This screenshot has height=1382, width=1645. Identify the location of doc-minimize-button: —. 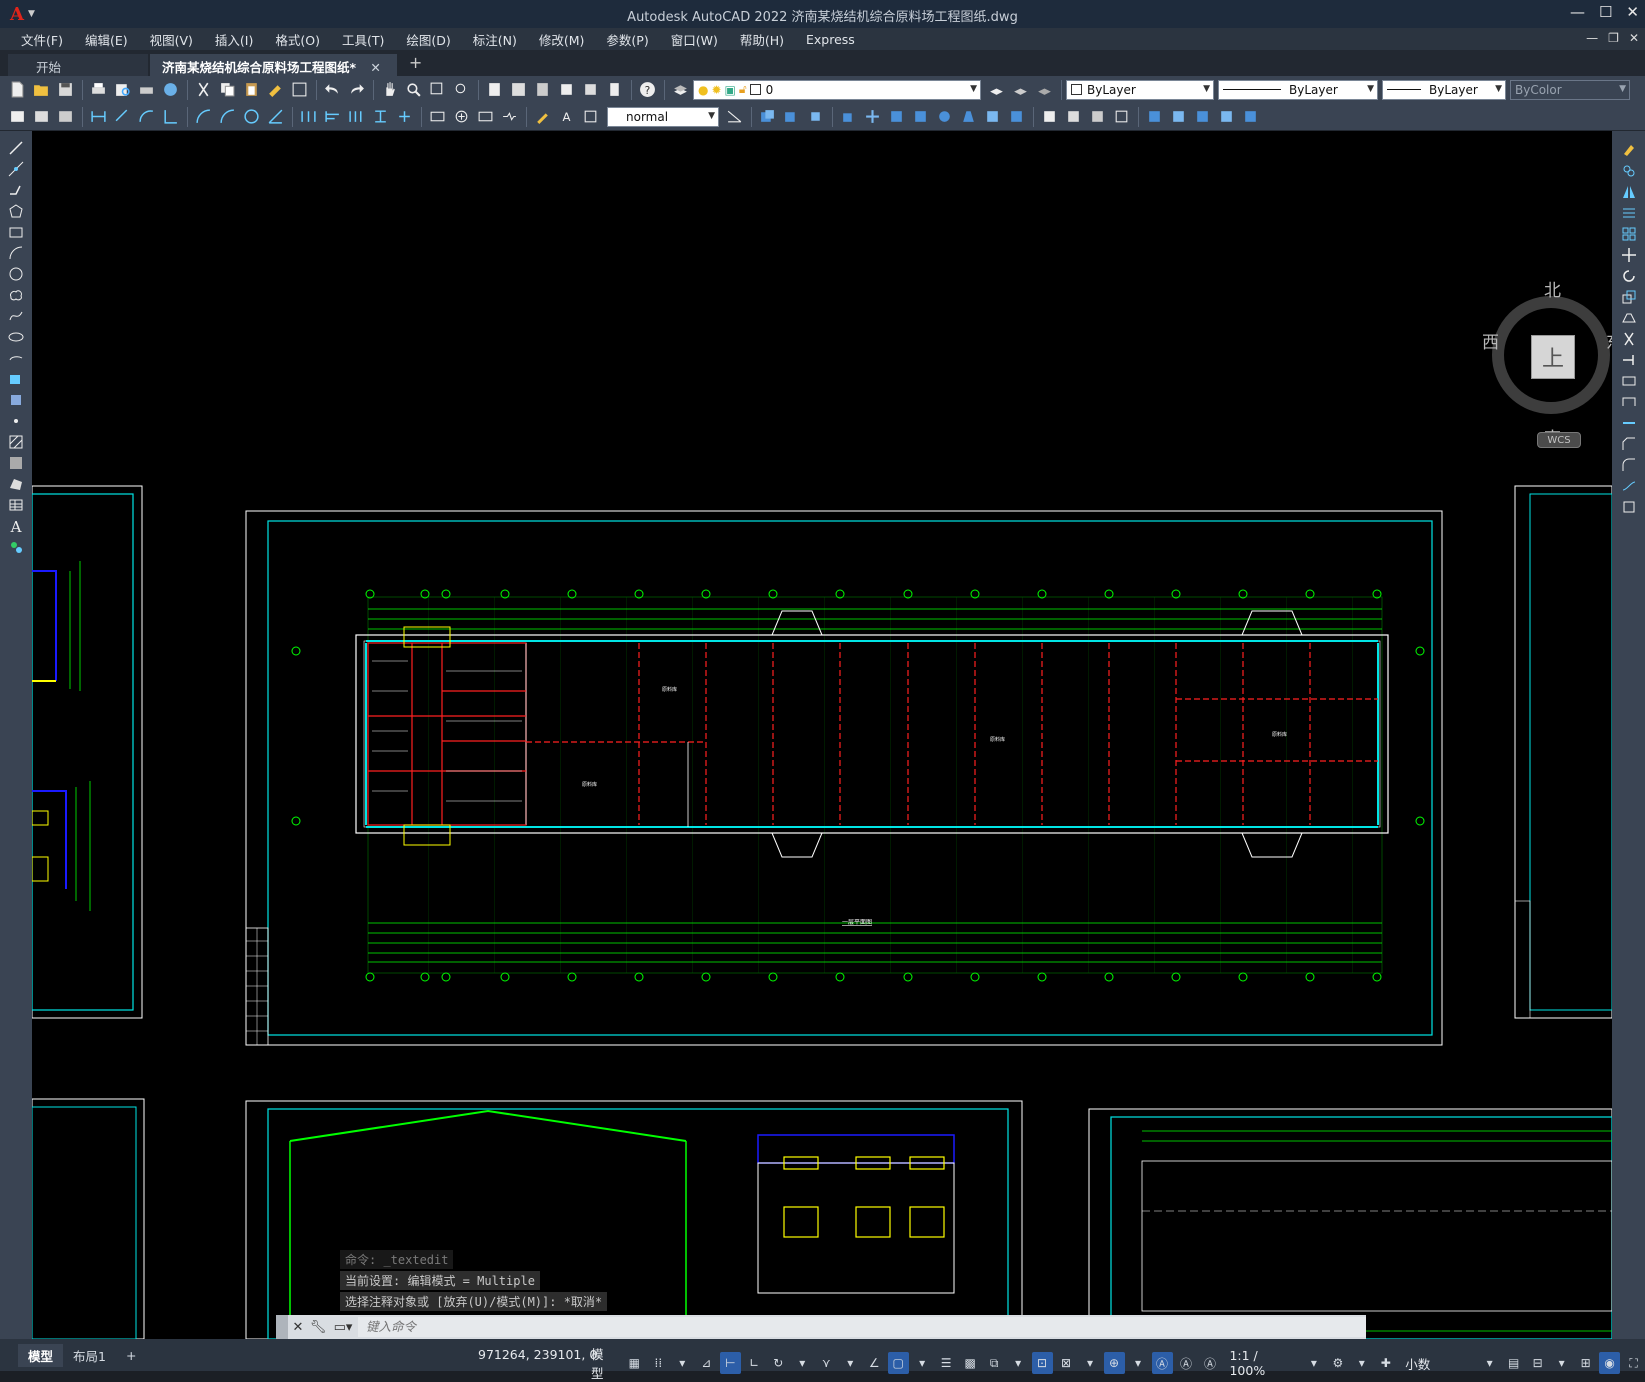
(1592, 38).